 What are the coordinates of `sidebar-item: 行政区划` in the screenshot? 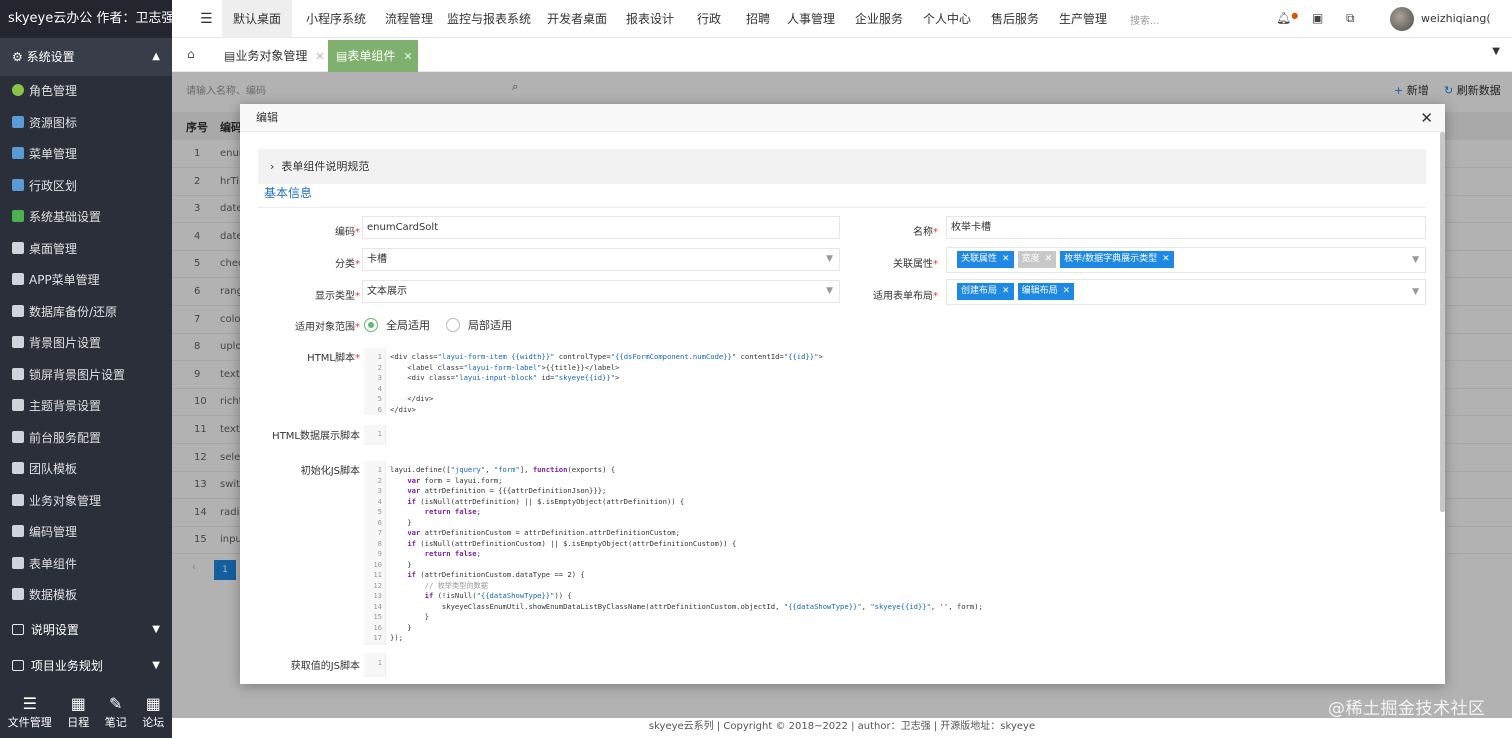 It's located at (86, 187).